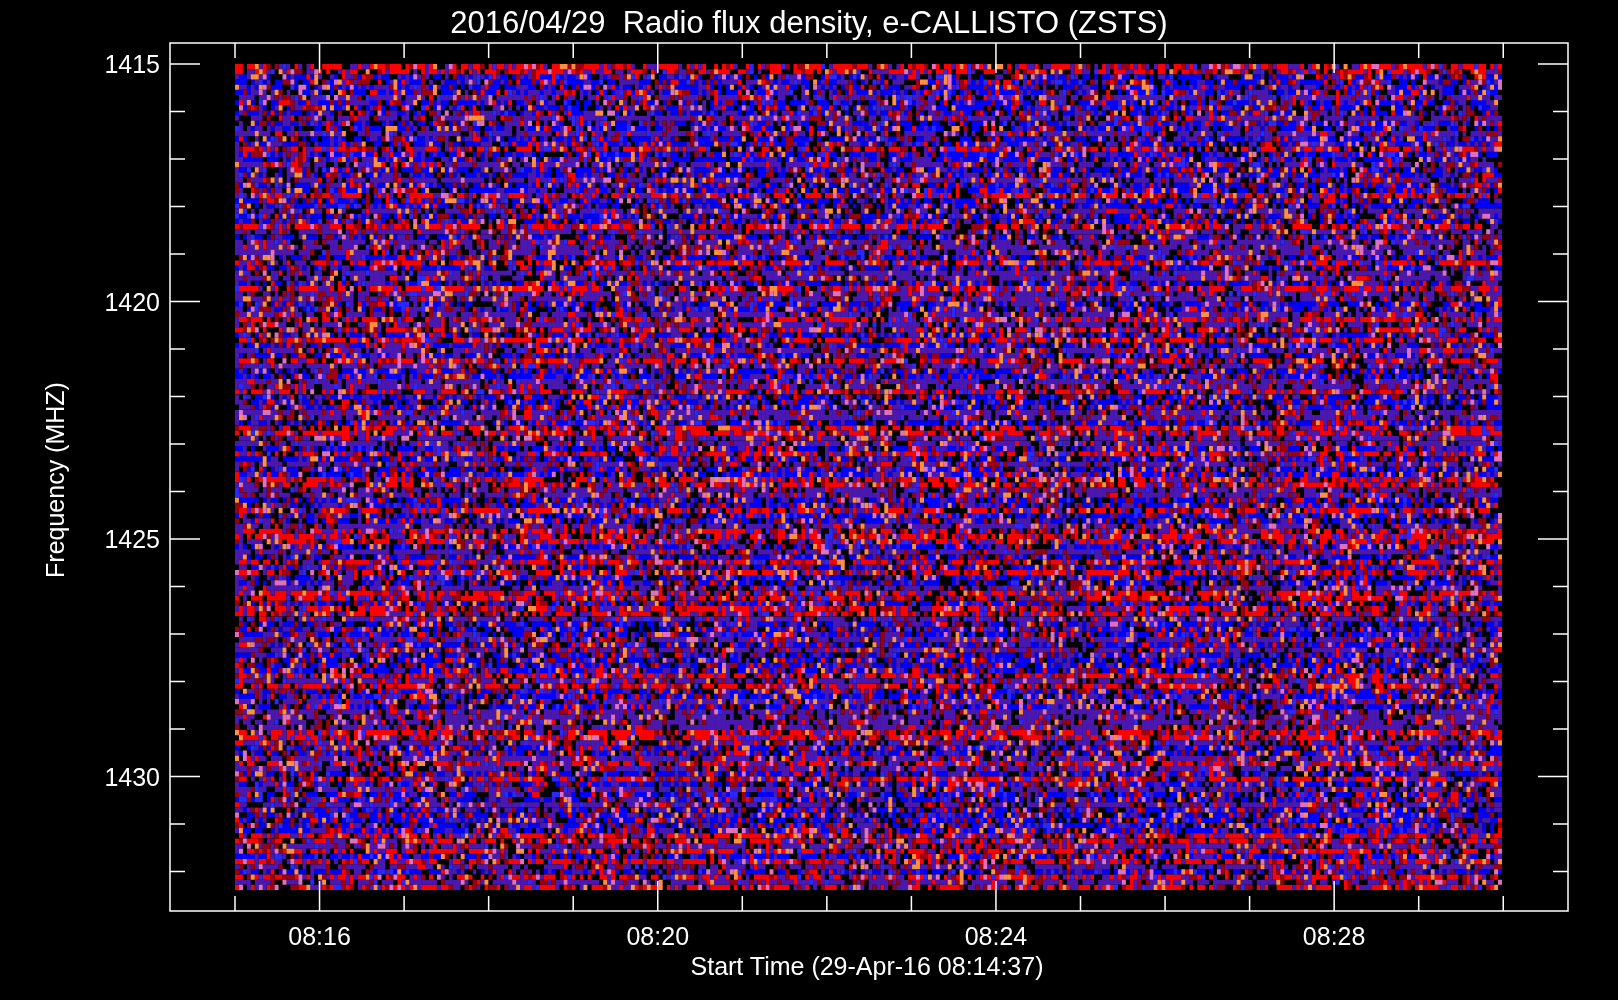 The width and height of the screenshot is (1618, 1000). What do you see at coordinates (658, 936) in the screenshot?
I see `x-tick-label: 08:20` at bounding box center [658, 936].